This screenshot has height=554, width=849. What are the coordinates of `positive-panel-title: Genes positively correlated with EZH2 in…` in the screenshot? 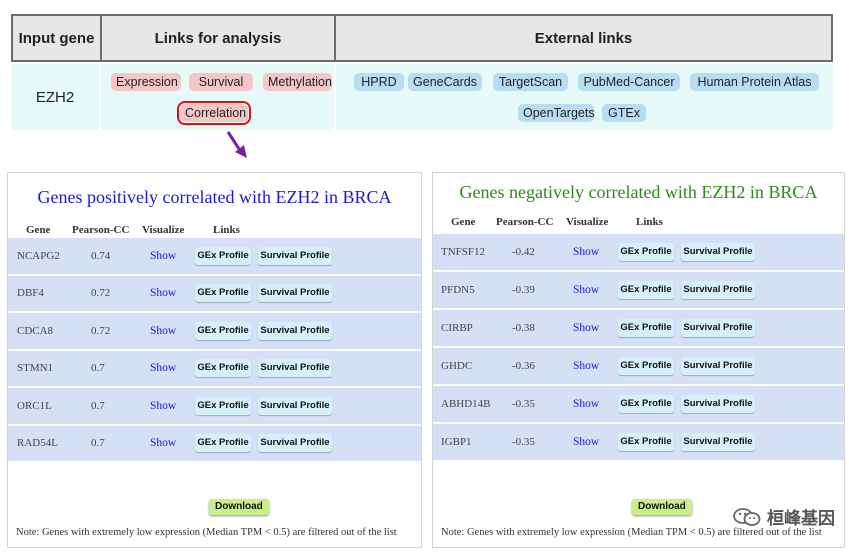 It's located at (214, 197).